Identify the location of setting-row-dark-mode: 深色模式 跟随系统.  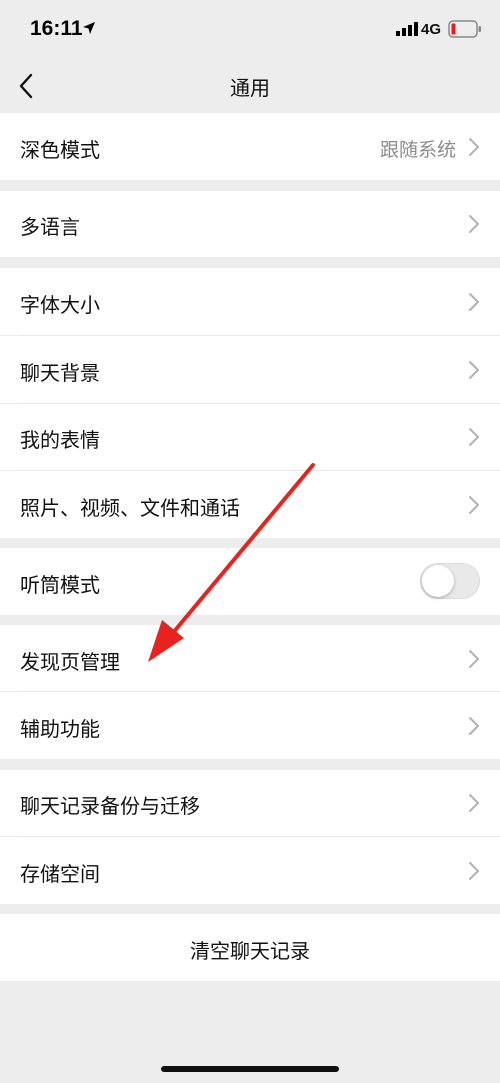
(250, 146).